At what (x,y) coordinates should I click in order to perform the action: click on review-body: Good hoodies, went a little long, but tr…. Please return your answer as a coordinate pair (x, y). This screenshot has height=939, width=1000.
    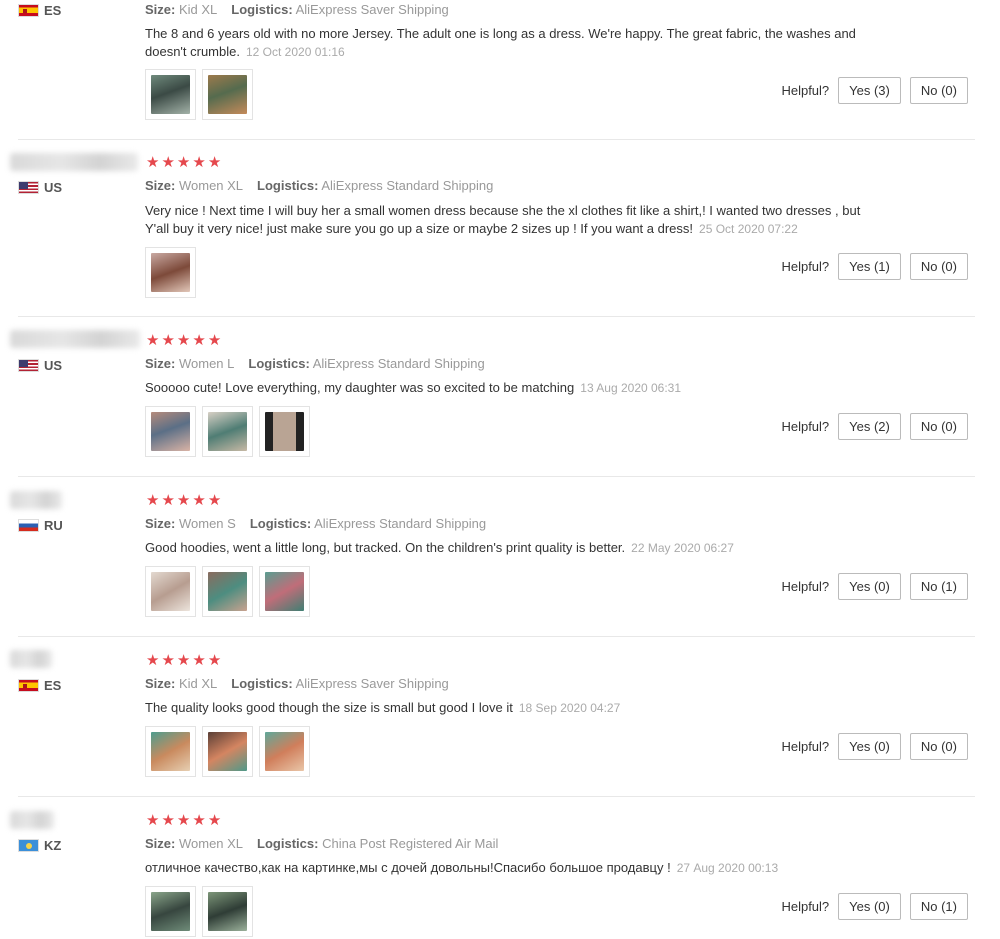
    Looking at the image, I should click on (385, 547).